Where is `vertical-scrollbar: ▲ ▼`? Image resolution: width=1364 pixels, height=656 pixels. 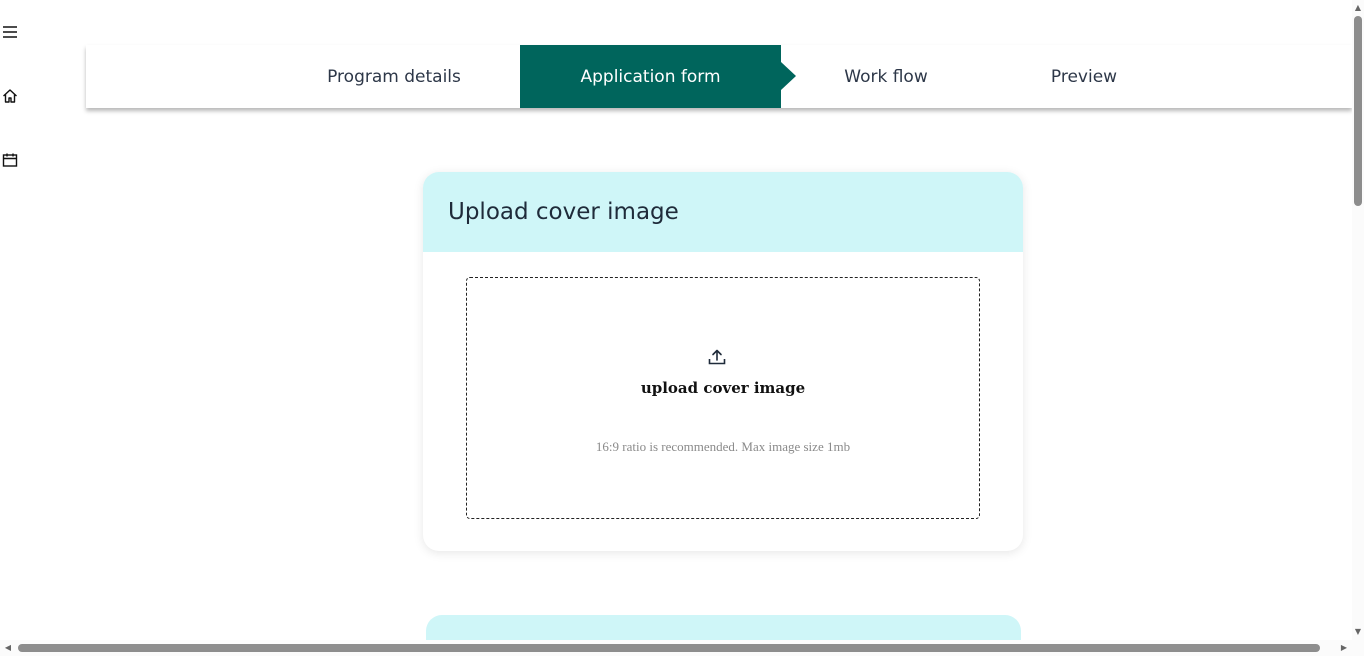
vertical-scrollbar: ▲ ▼ is located at coordinates (1358, 320).